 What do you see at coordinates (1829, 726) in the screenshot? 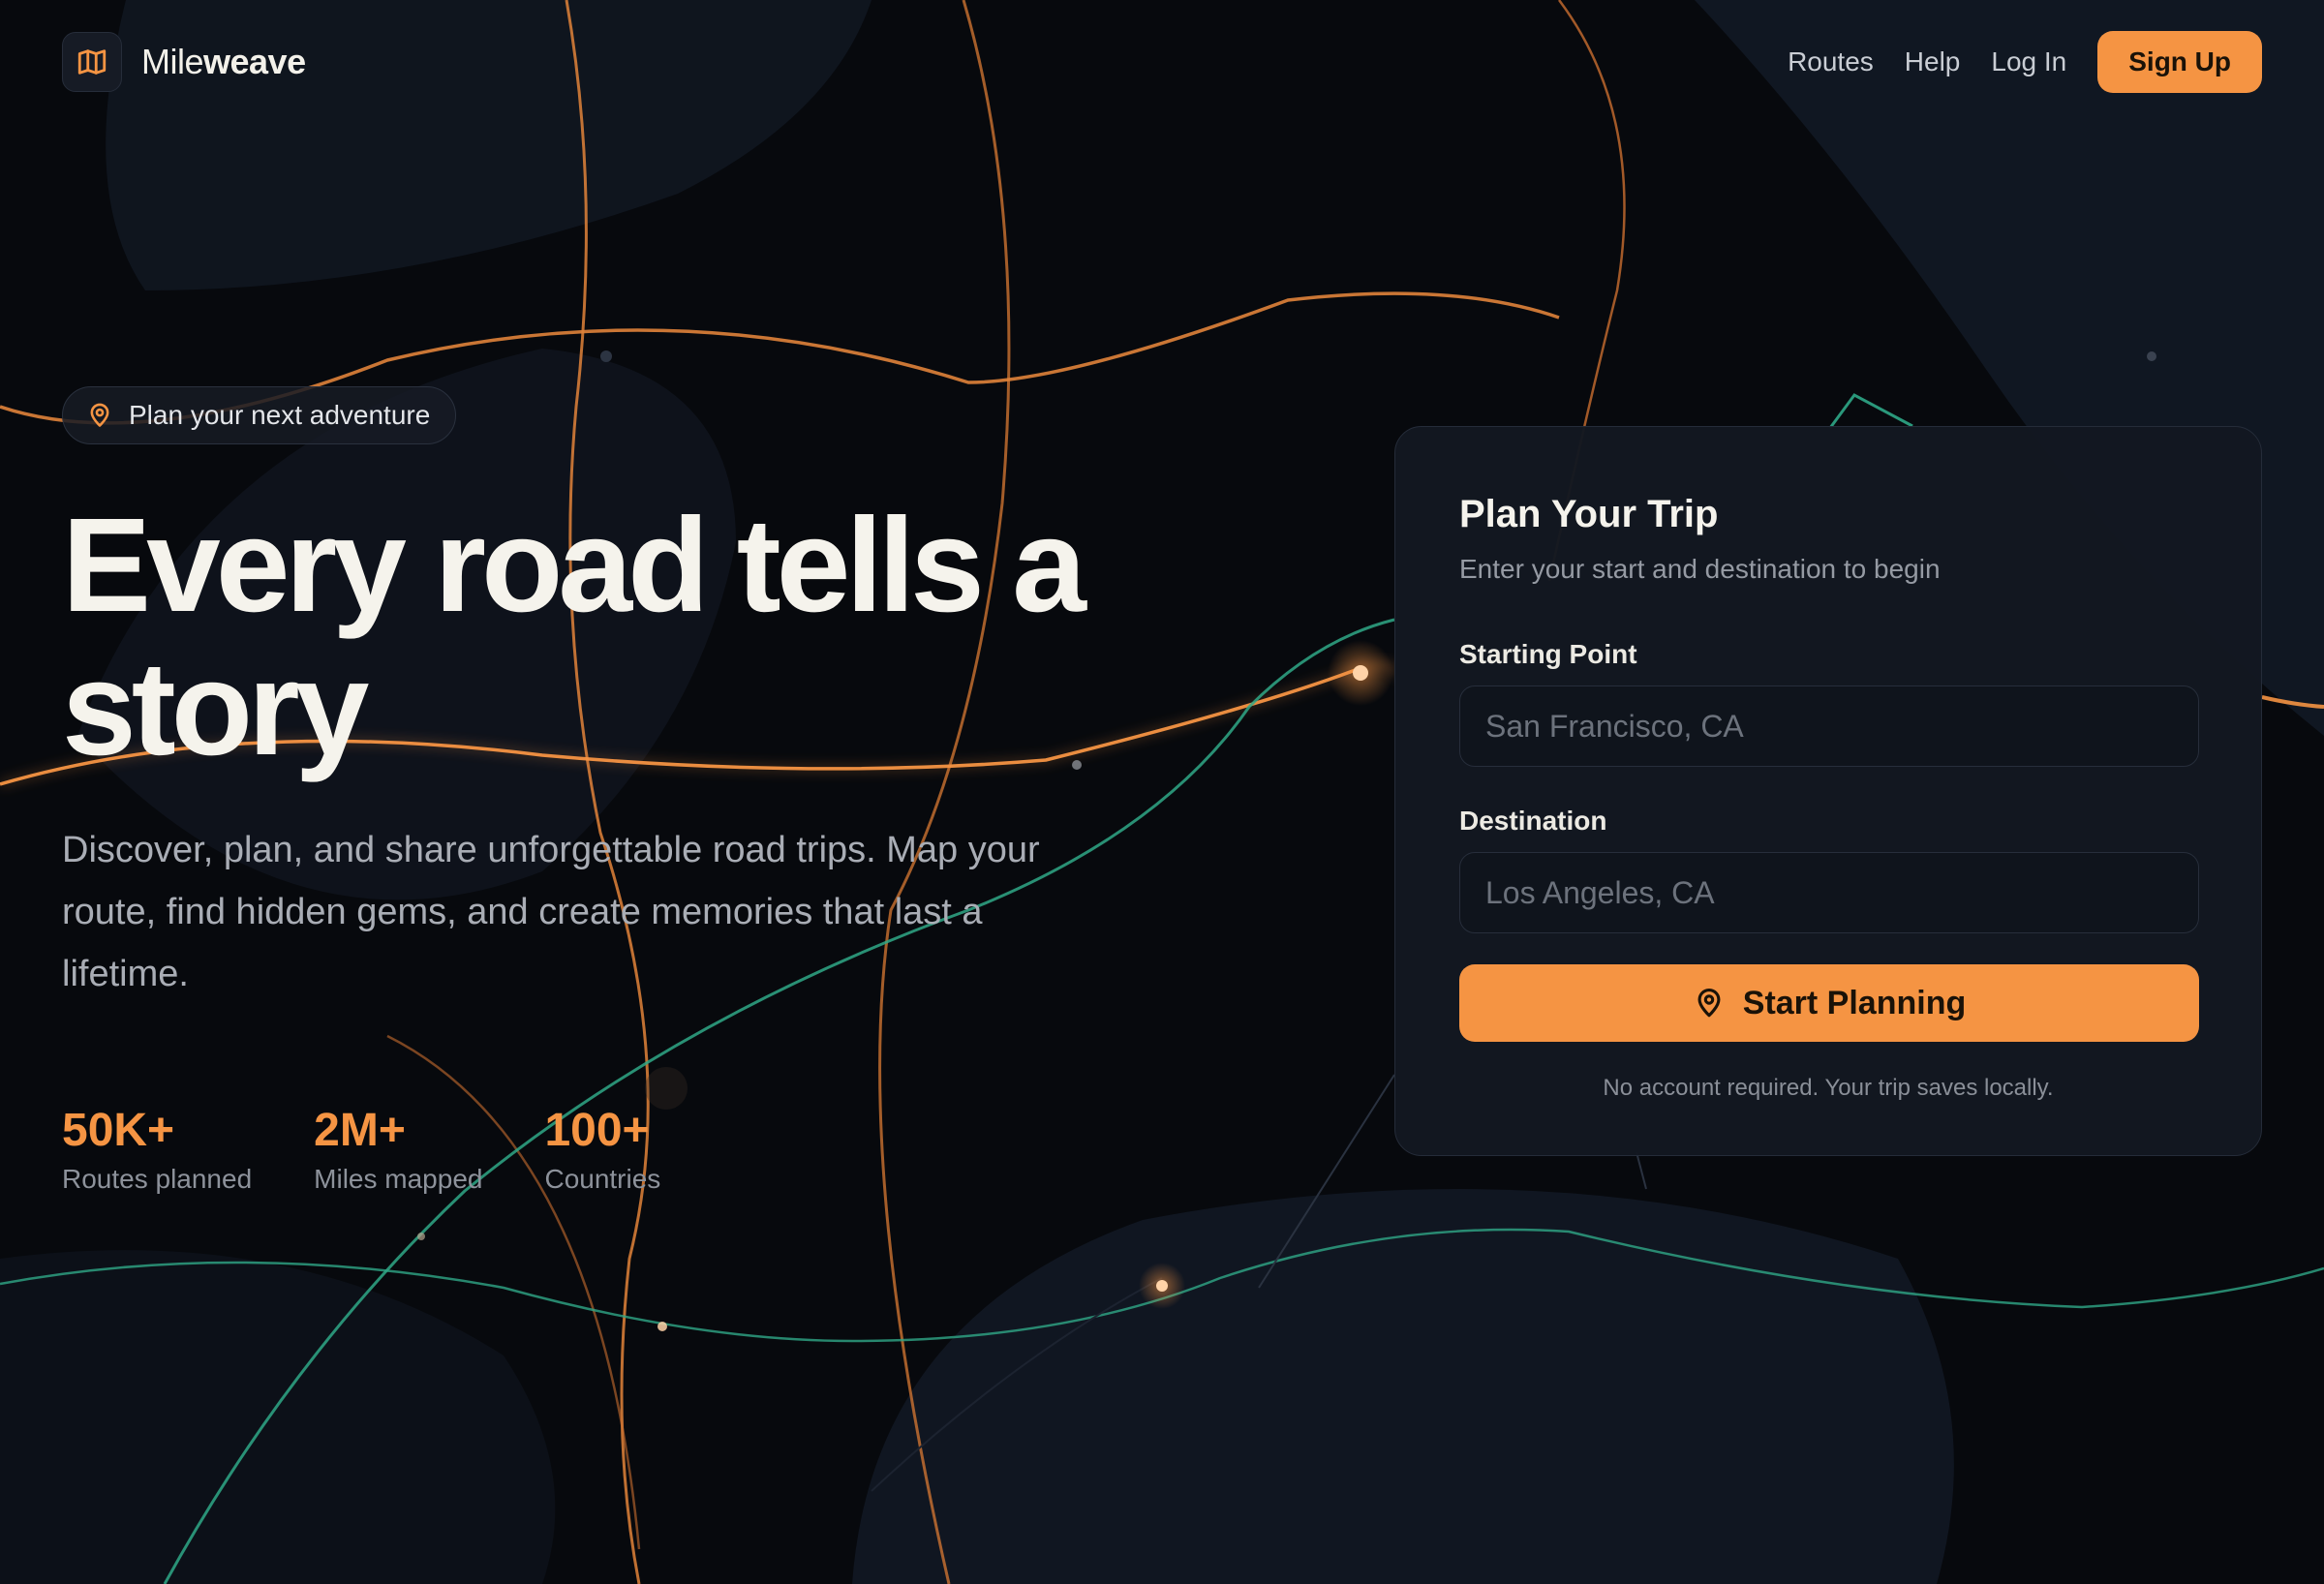
I see `starting-point-input` at bounding box center [1829, 726].